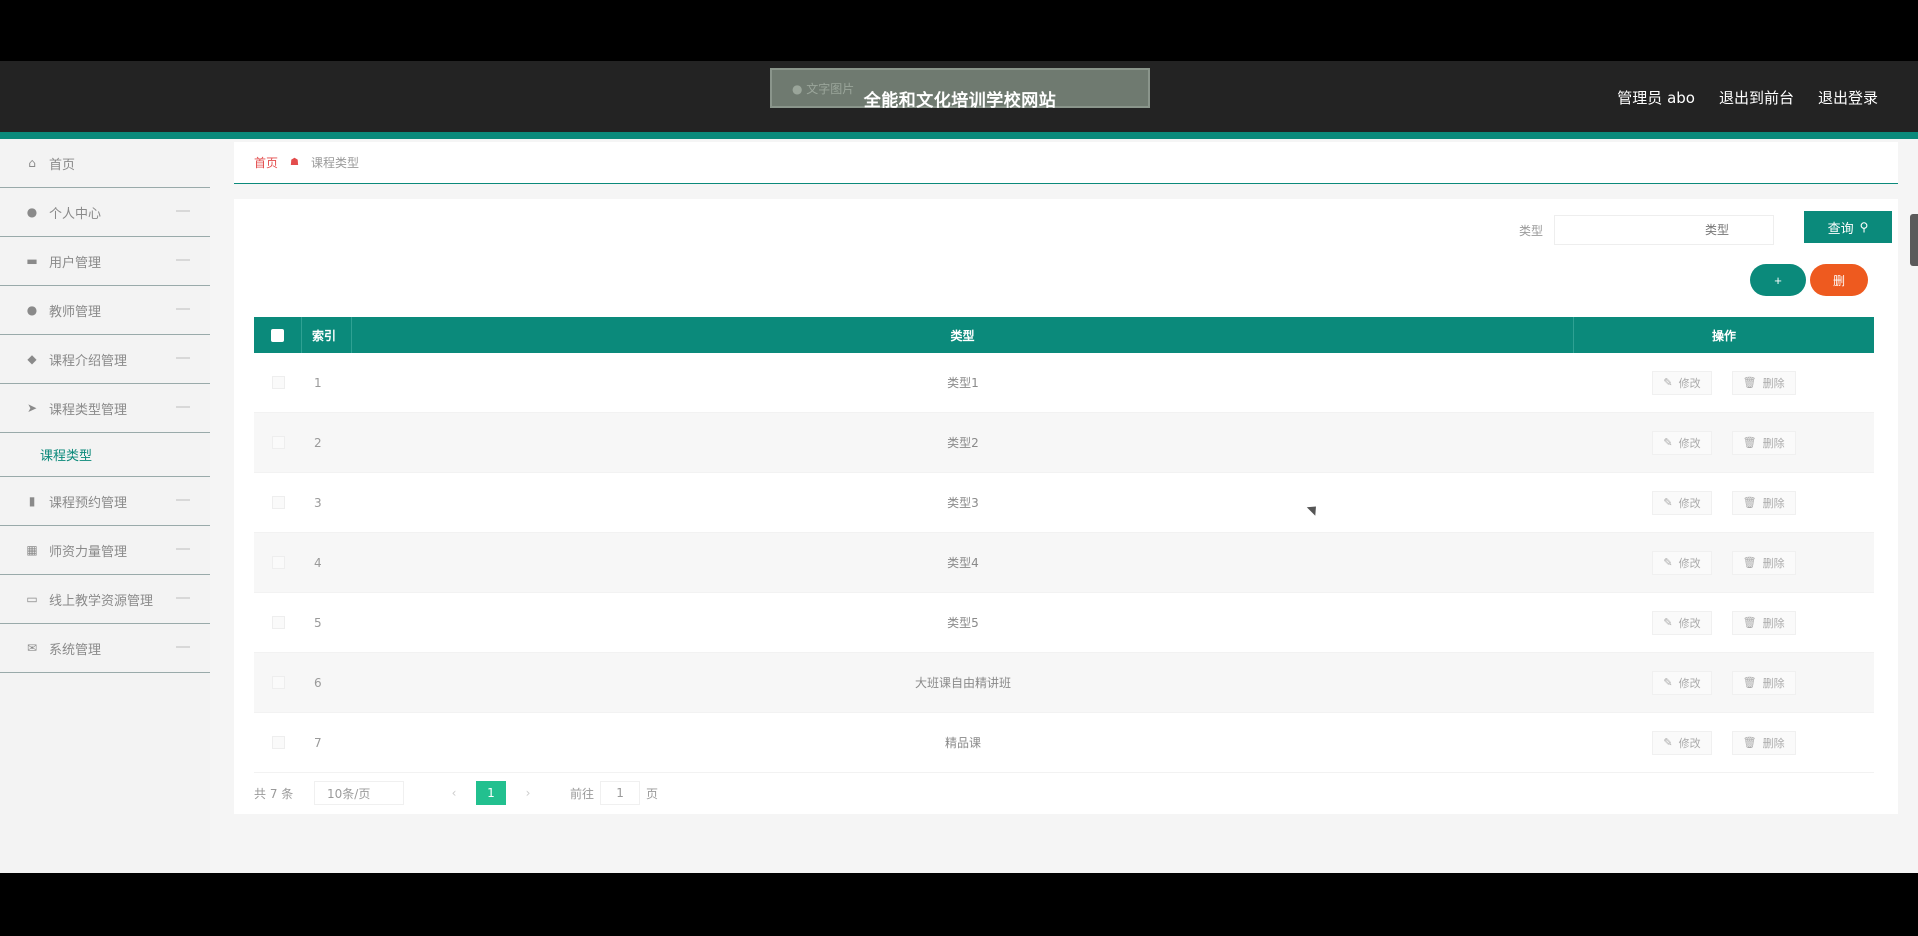  Describe the element at coordinates (32, 359) in the screenshot. I see `pin-icon: ◆` at that location.